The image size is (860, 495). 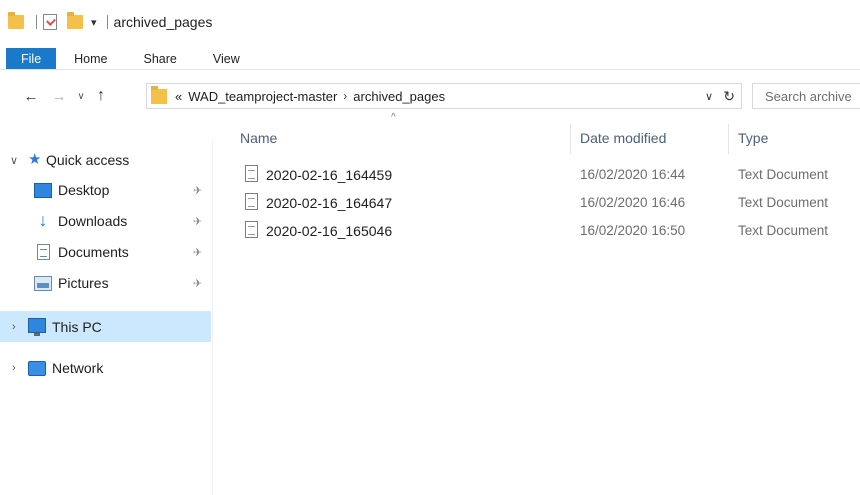 I want to click on nav-label: Documents, so click(x=93, y=252).